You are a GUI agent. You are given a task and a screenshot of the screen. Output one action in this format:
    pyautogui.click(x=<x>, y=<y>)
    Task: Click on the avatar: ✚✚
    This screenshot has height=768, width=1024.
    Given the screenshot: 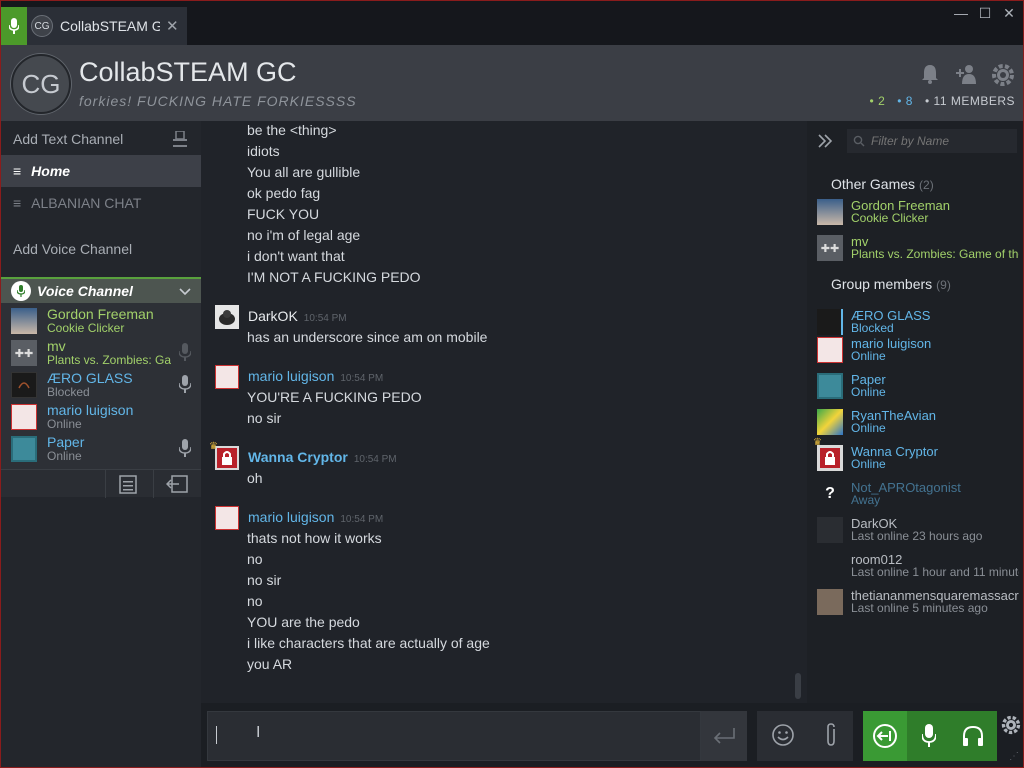 What is the action you would take?
    pyautogui.click(x=830, y=248)
    